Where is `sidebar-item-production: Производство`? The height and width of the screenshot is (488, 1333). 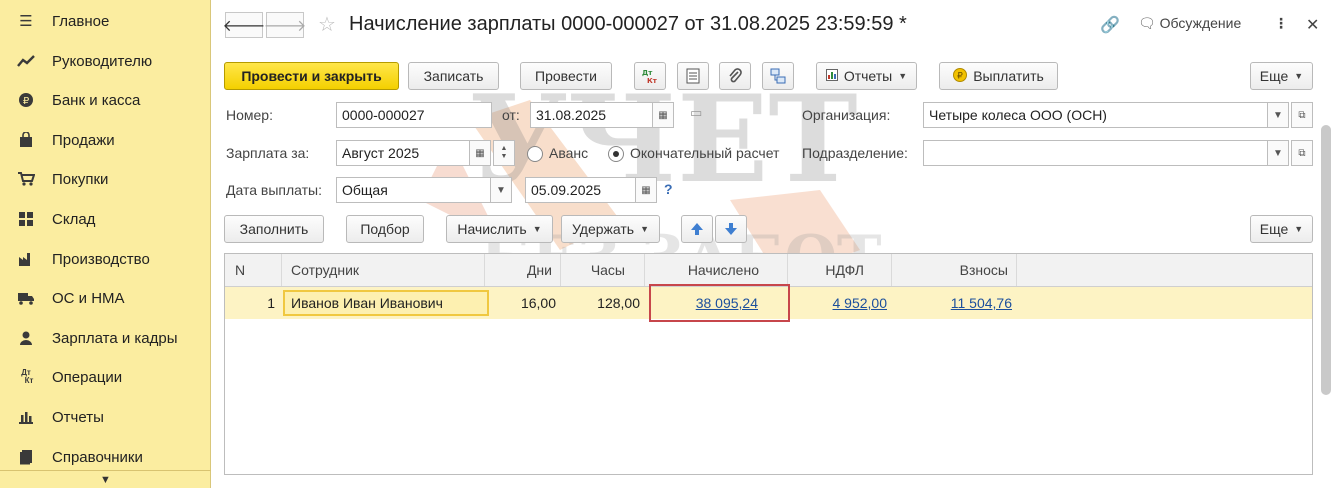 sidebar-item-production: Производство is located at coordinates (105, 259).